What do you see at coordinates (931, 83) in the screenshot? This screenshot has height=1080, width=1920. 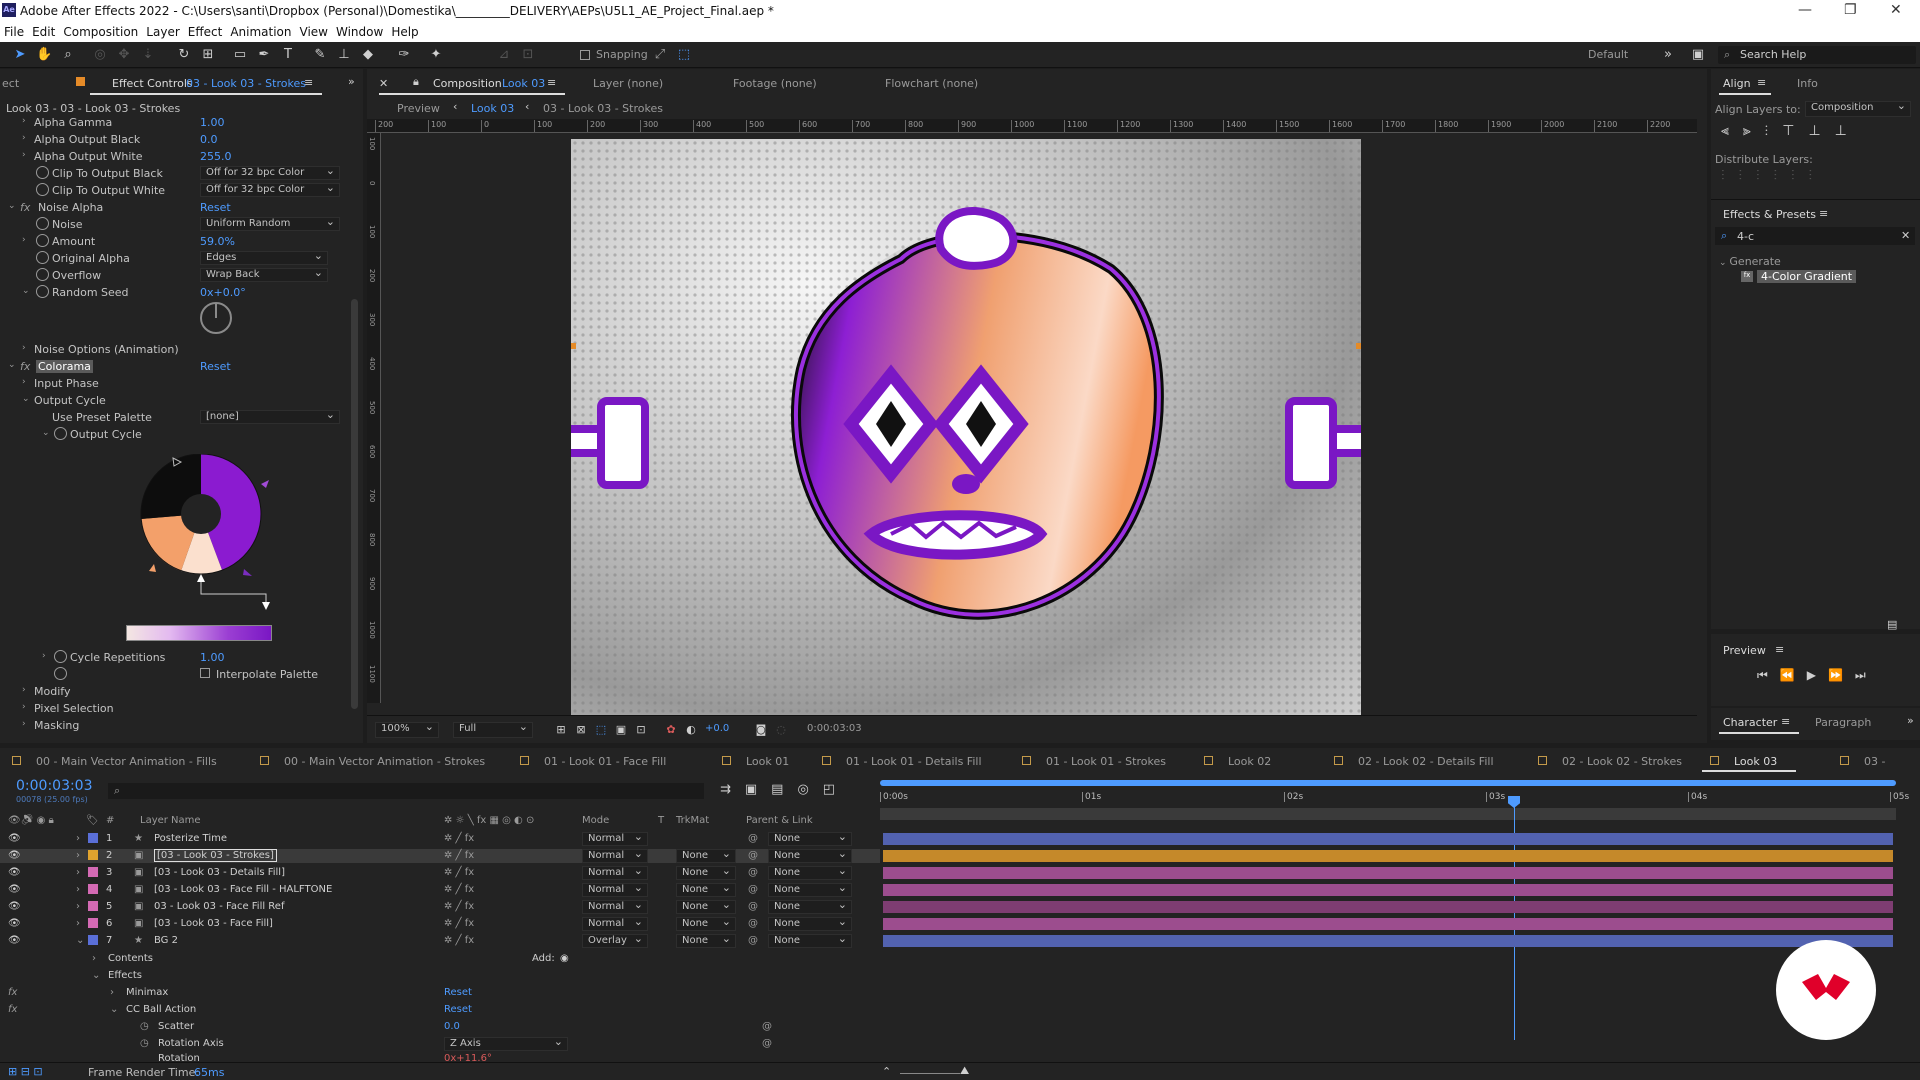 I see `flowchart-tab: Flowchart (none)` at bounding box center [931, 83].